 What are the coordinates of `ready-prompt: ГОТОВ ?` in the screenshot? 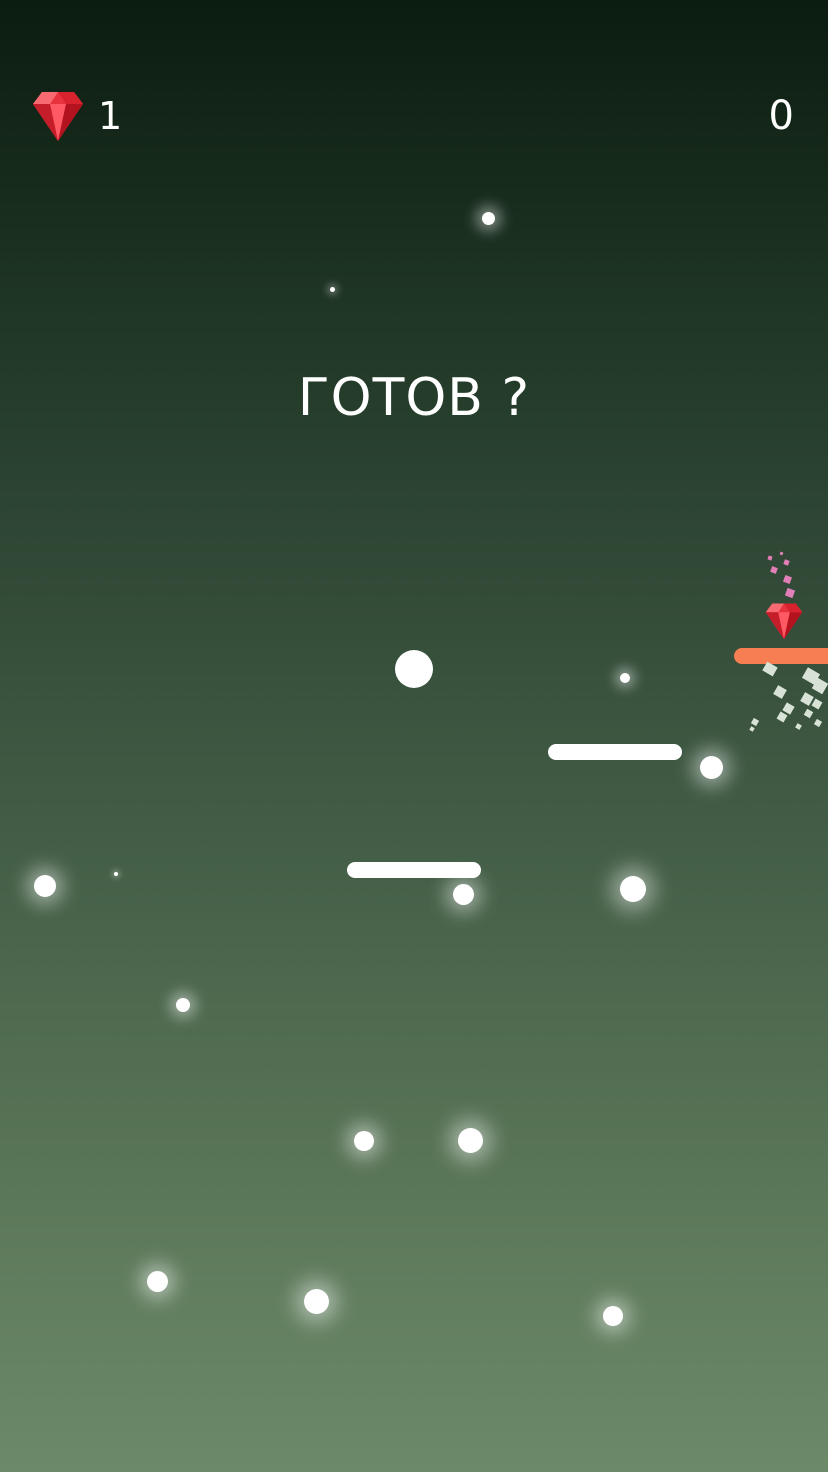 It's located at (414, 398).